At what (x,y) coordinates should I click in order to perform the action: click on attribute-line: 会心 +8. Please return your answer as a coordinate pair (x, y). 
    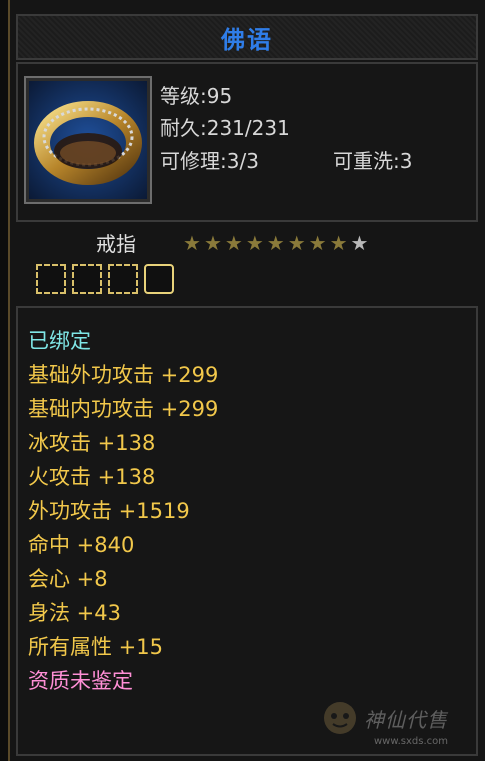
    Looking at the image, I should click on (68, 579).